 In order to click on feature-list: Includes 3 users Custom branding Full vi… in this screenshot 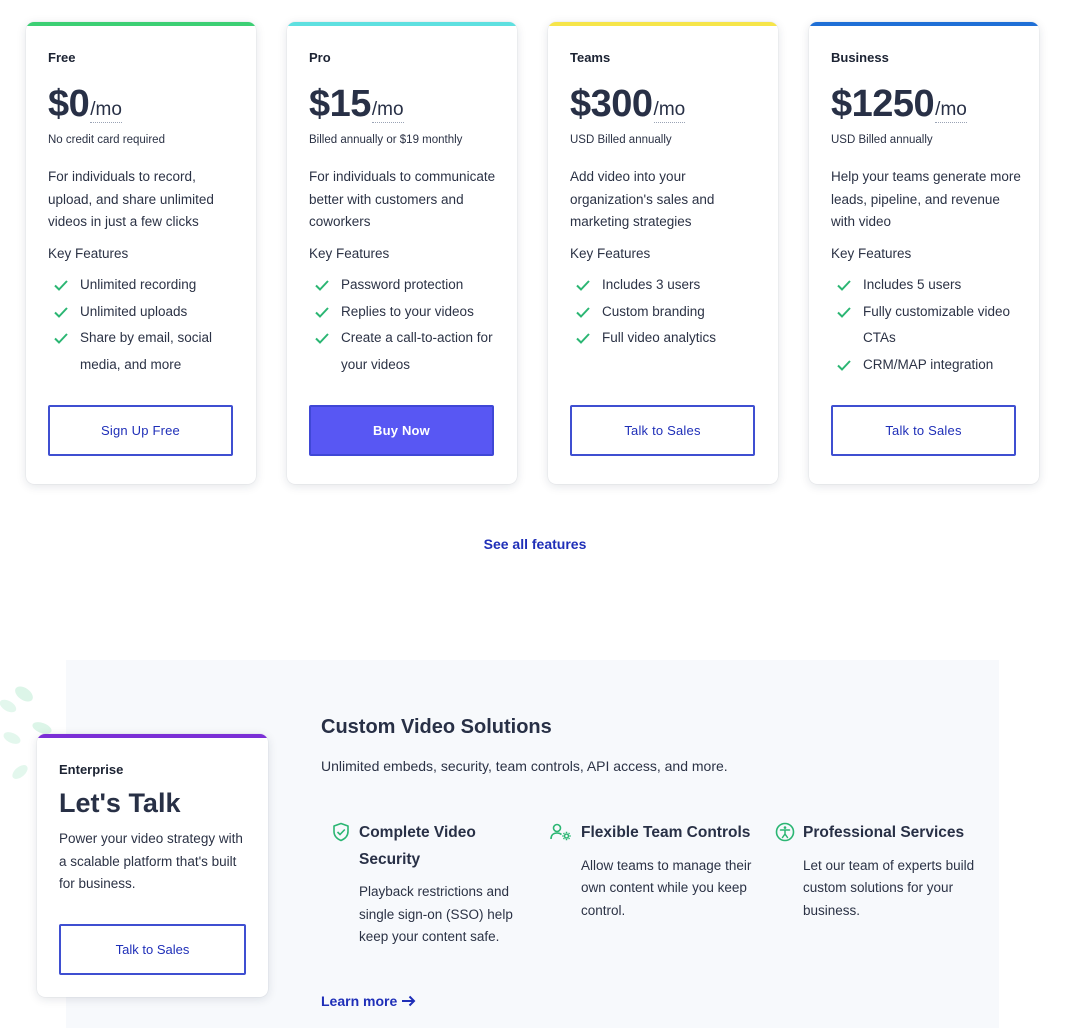, I will do `click(665, 312)`.